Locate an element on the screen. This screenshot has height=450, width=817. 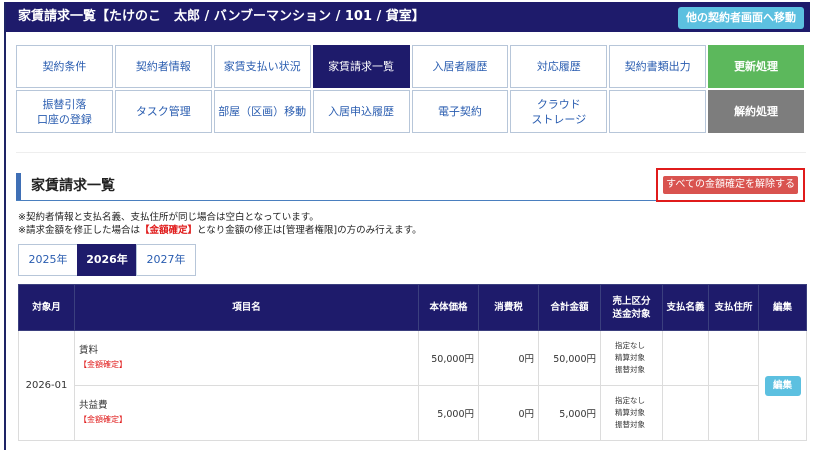
other-contractor-button: 他の契約者画面へ移動 is located at coordinates (741, 18).